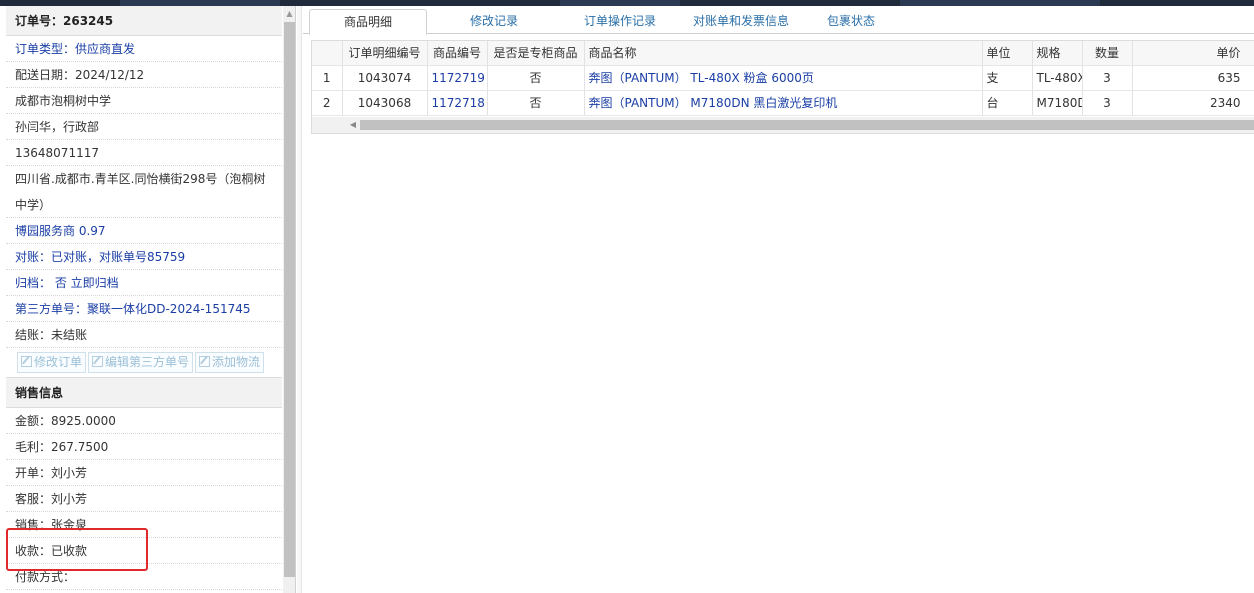  I want to click on table-cell: 2, so click(327, 103).